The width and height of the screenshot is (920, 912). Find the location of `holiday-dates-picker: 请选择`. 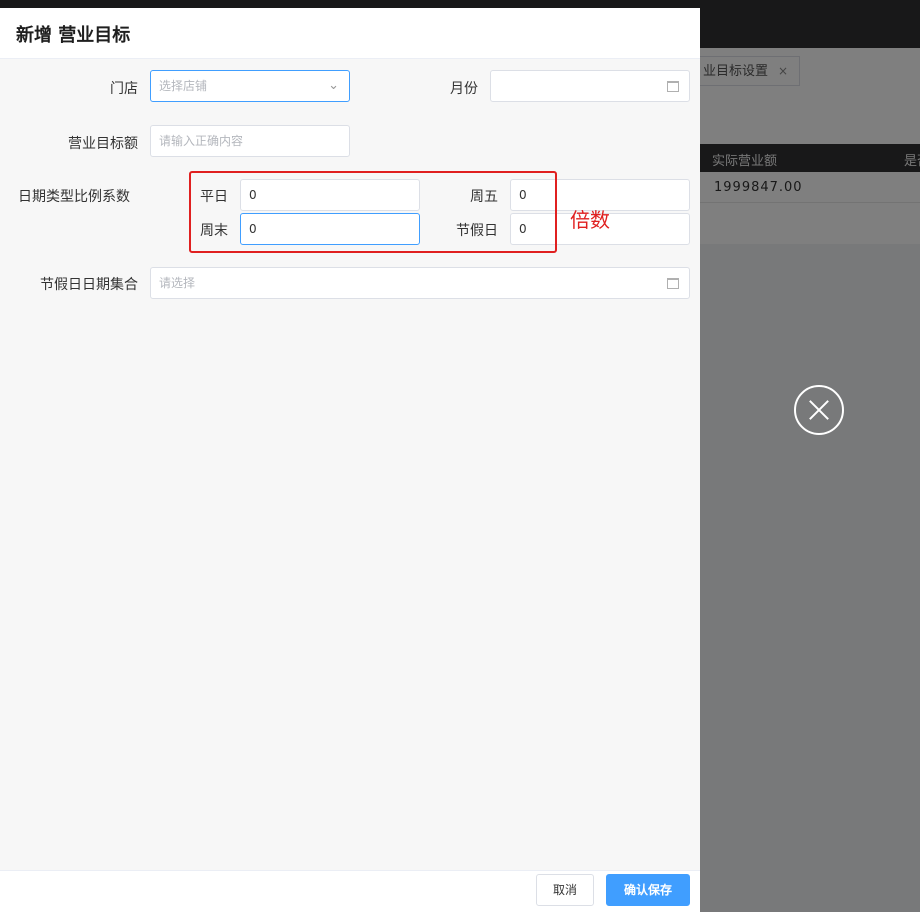

holiday-dates-picker: 请选择 is located at coordinates (420, 283).